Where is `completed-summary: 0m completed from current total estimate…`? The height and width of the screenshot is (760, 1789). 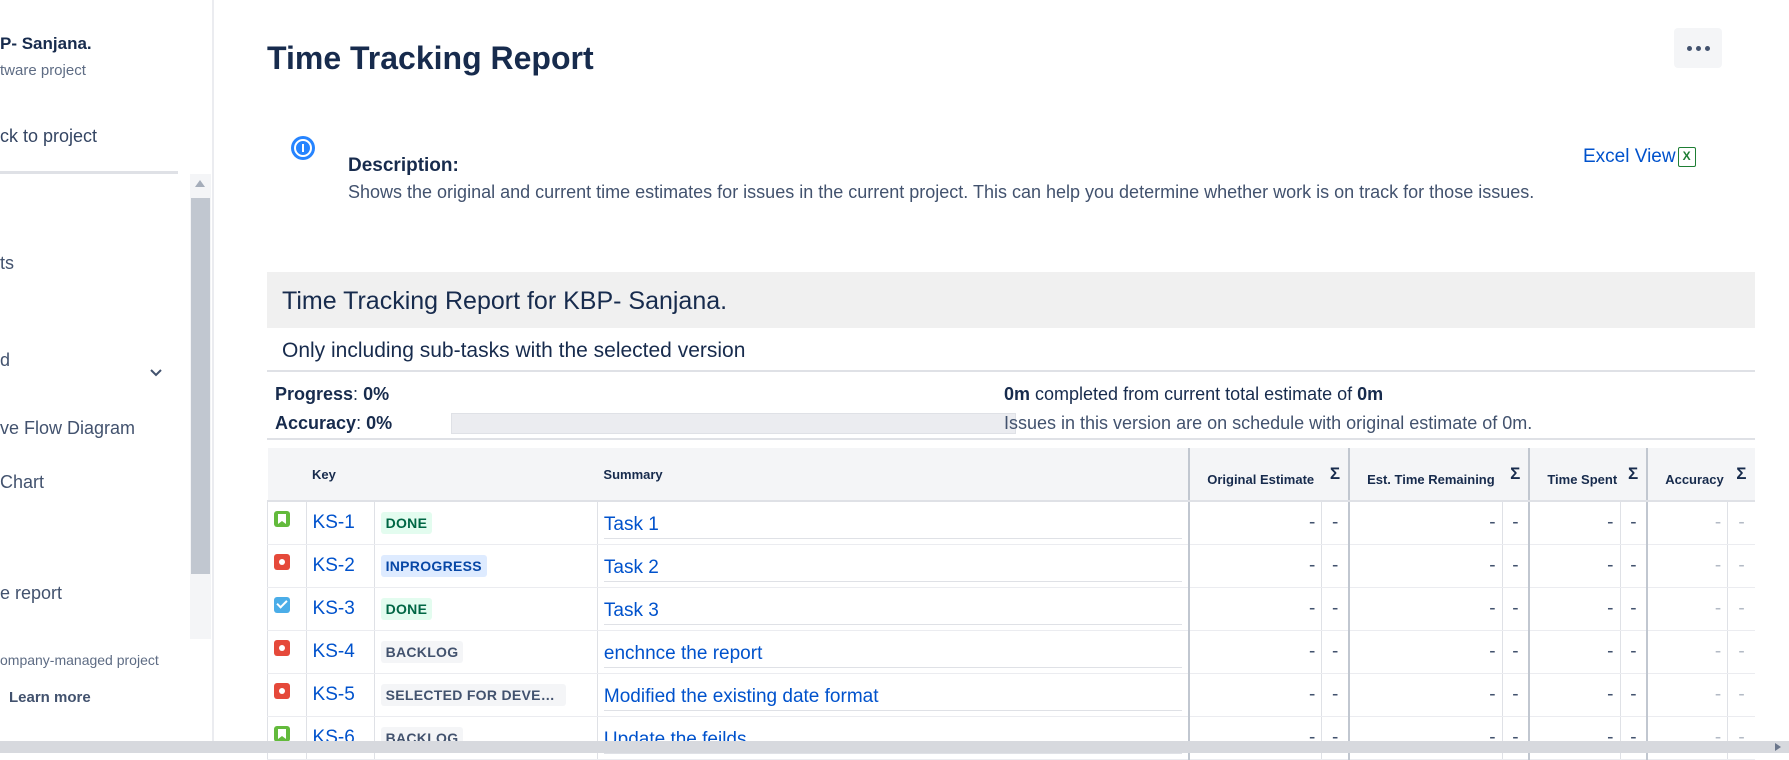
completed-summary: 0m completed from current total estimate… is located at coordinates (1193, 394).